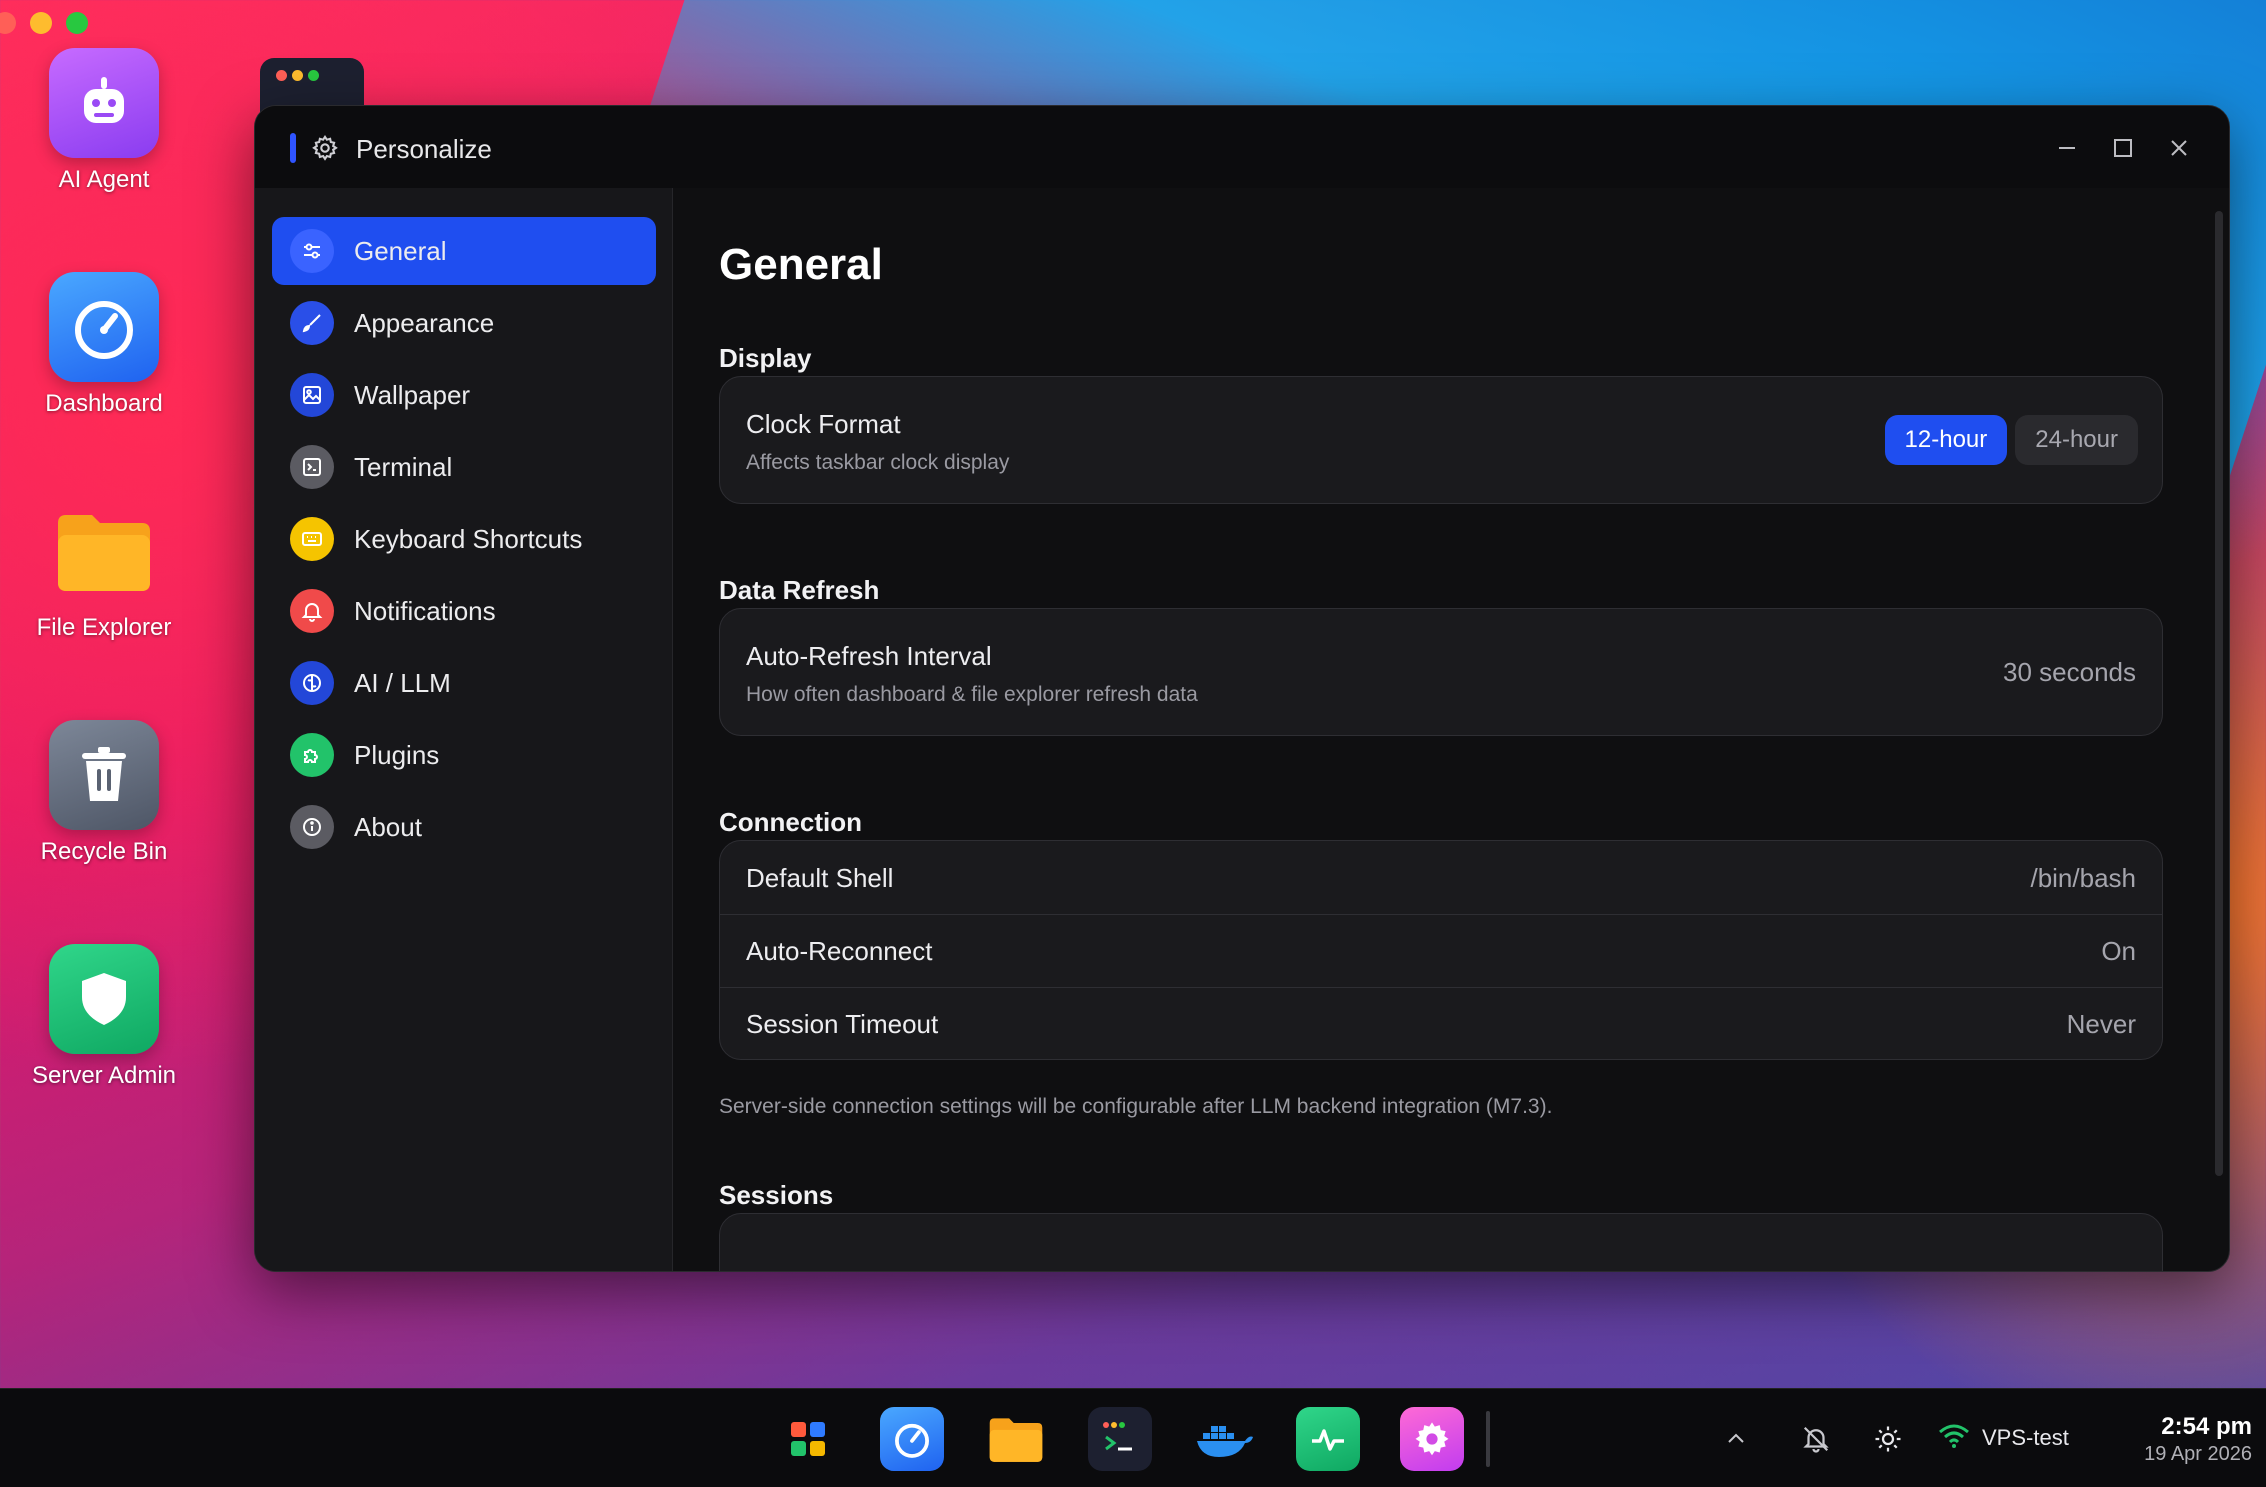 The width and height of the screenshot is (2266, 1487). What do you see at coordinates (842, 1024) in the screenshot?
I see `session-timeout-label: Session Timeout` at bounding box center [842, 1024].